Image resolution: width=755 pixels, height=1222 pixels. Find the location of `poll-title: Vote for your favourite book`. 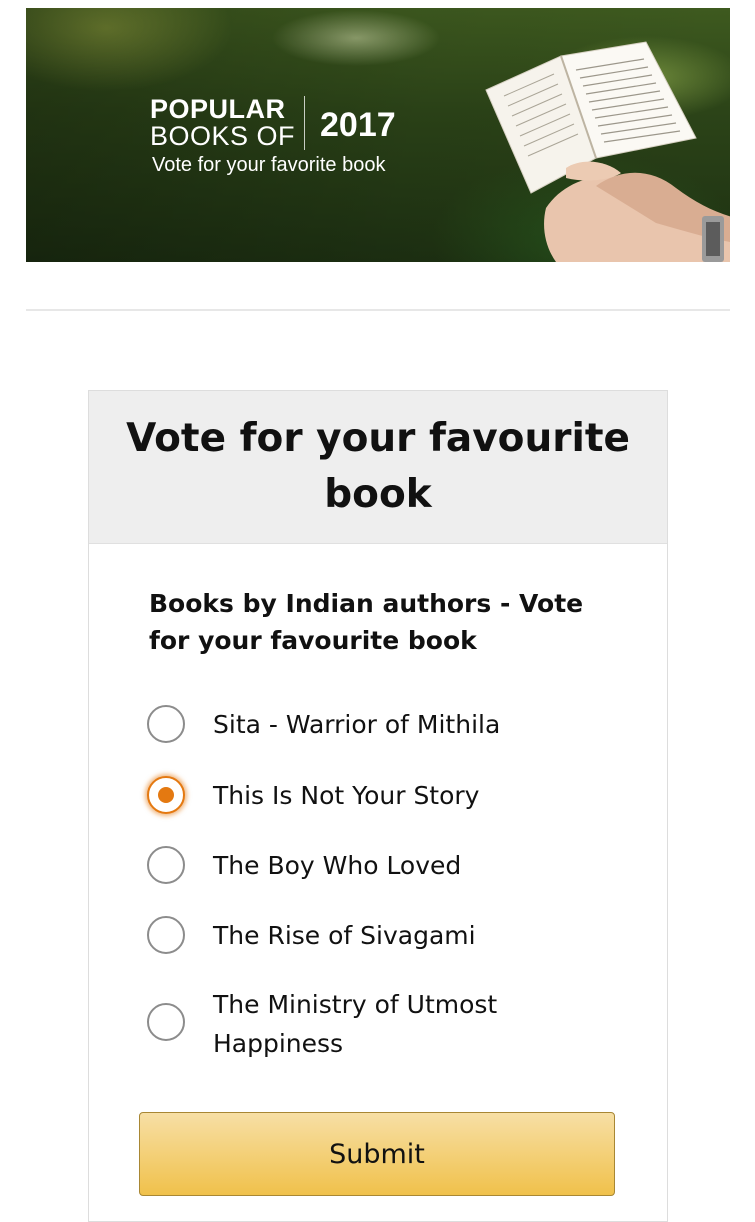

poll-title: Vote for your favourite book is located at coordinates (378, 466).